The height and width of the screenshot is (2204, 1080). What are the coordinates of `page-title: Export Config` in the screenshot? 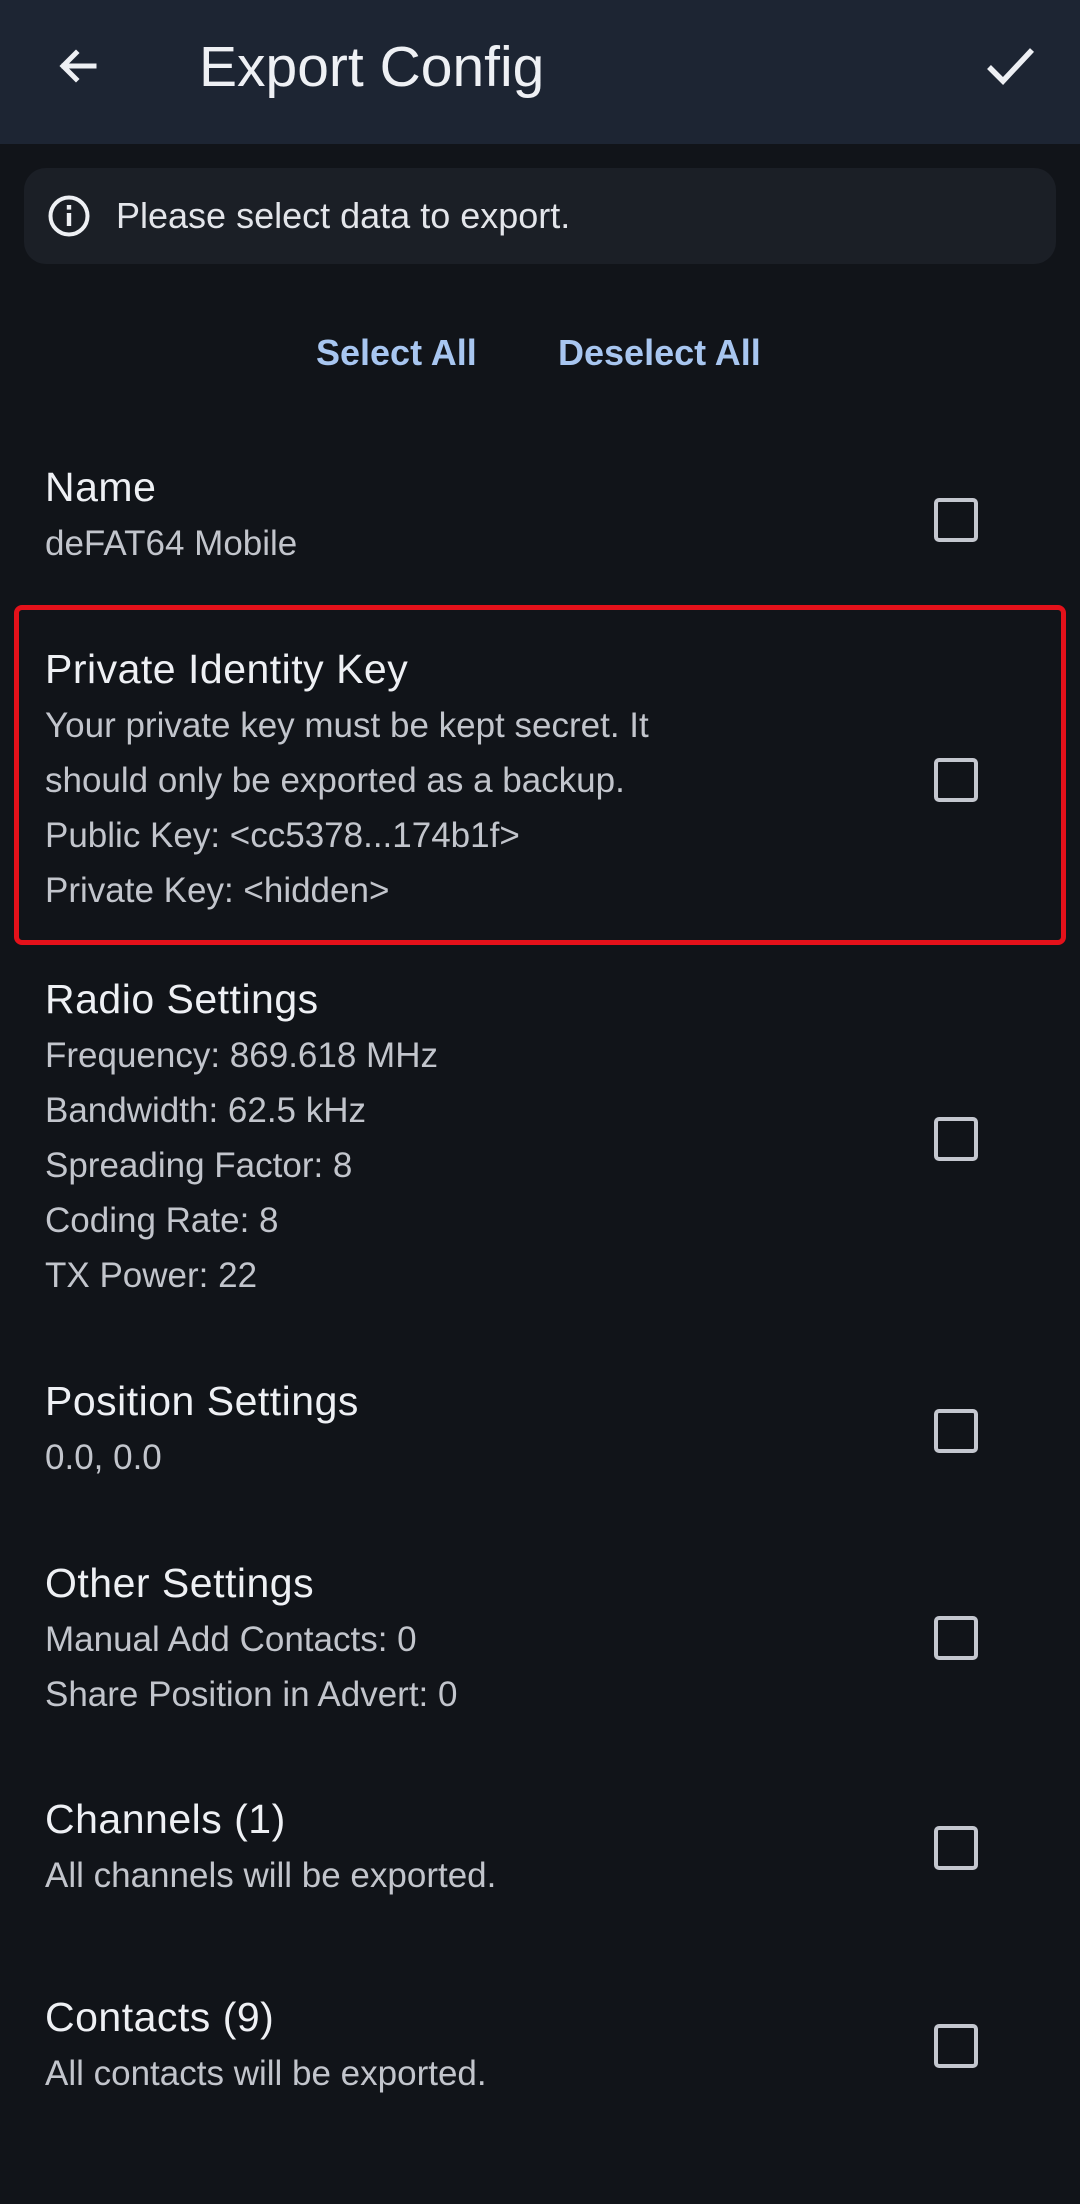 It's located at (372, 67).